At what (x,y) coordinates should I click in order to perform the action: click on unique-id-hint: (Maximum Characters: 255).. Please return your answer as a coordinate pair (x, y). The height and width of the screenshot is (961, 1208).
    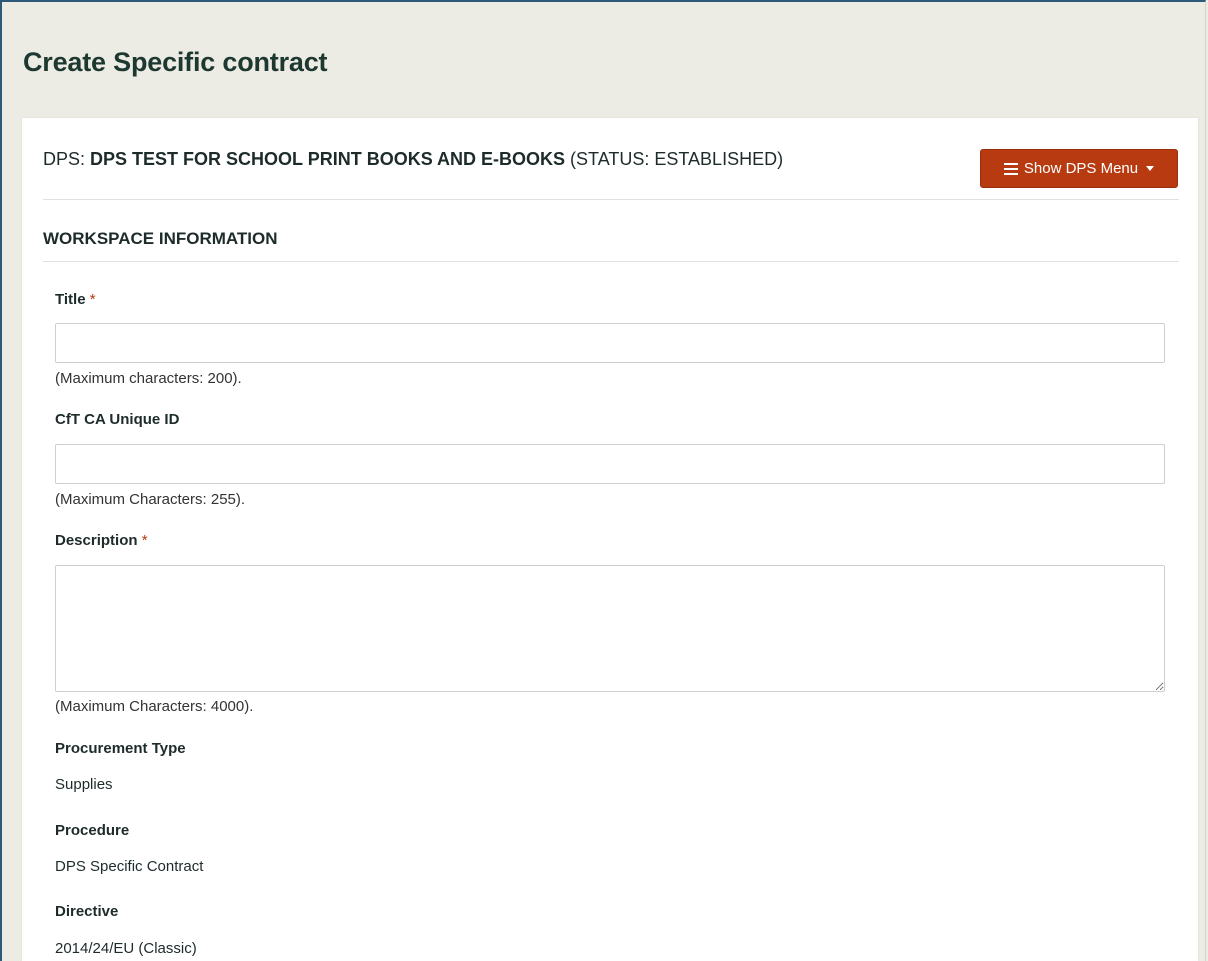
    Looking at the image, I should click on (150, 499).